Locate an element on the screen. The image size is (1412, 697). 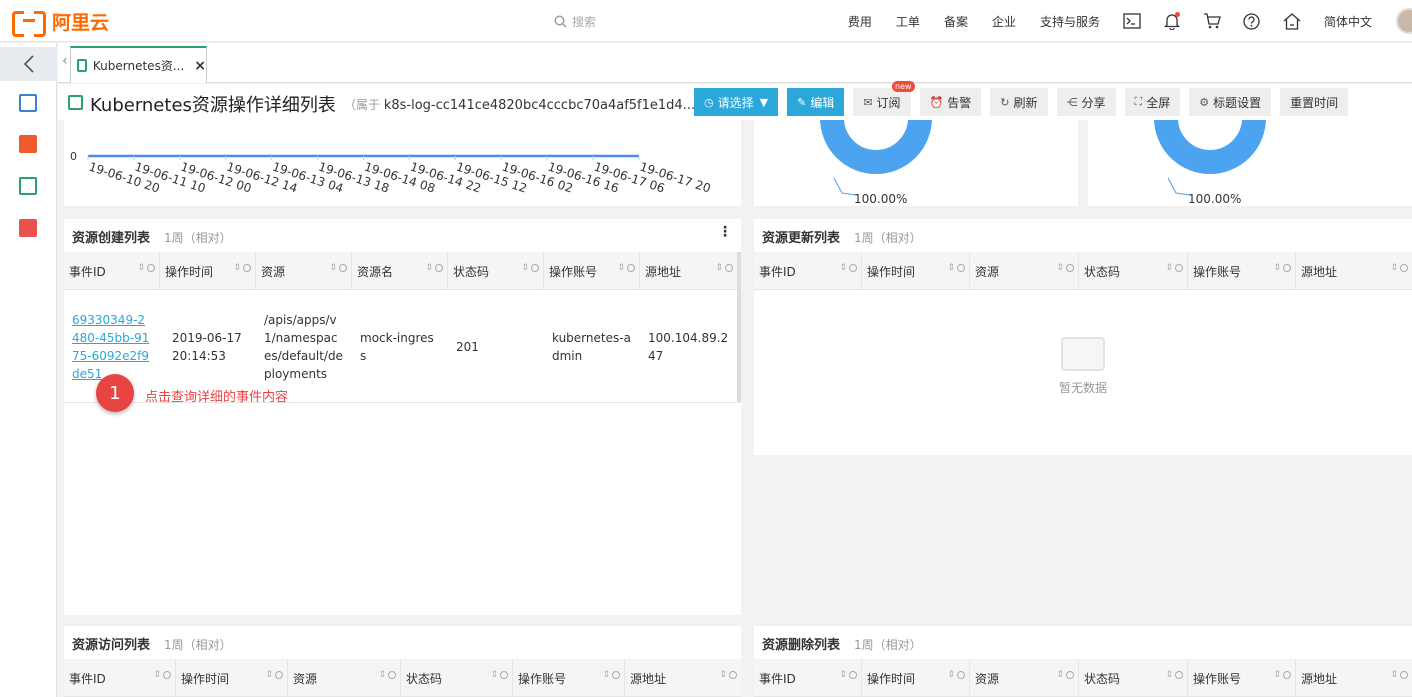
column-header: 资源名 ⇕ is located at coordinates (400, 271).